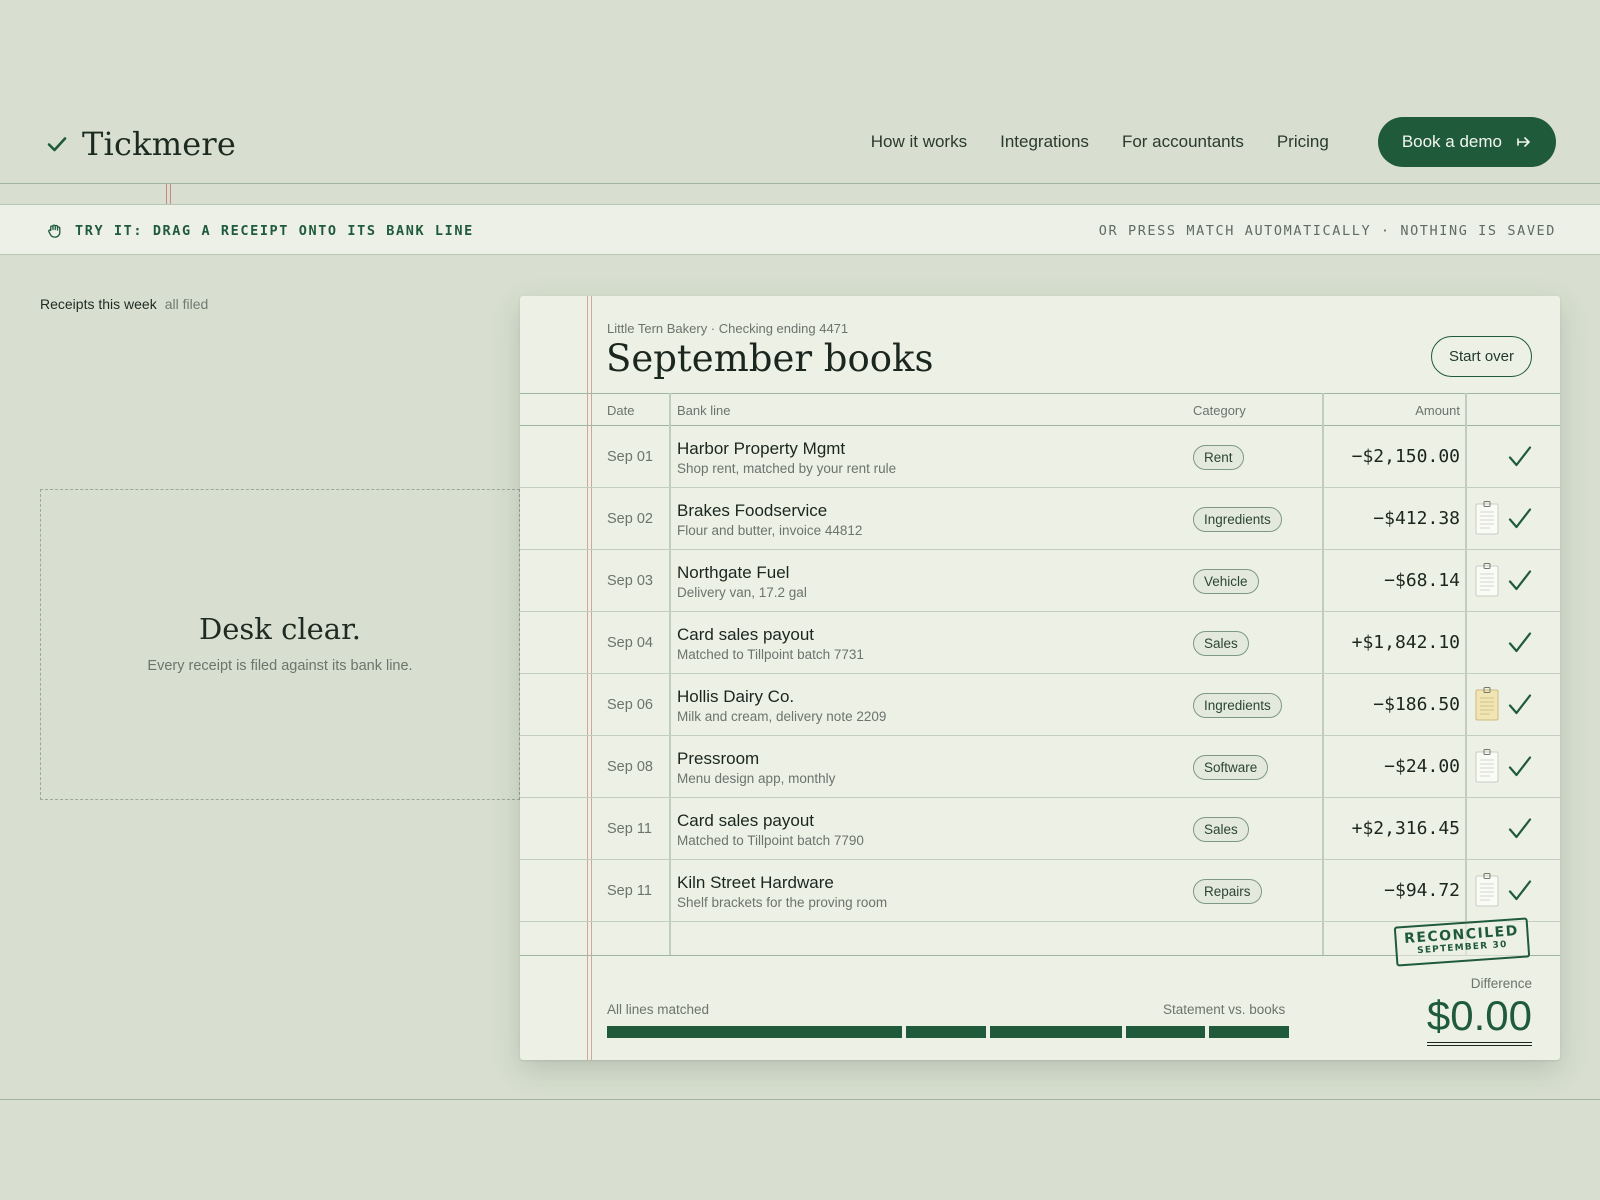 The width and height of the screenshot is (1600, 1200). What do you see at coordinates (1501, 983) in the screenshot?
I see `difference-label: Difference` at bounding box center [1501, 983].